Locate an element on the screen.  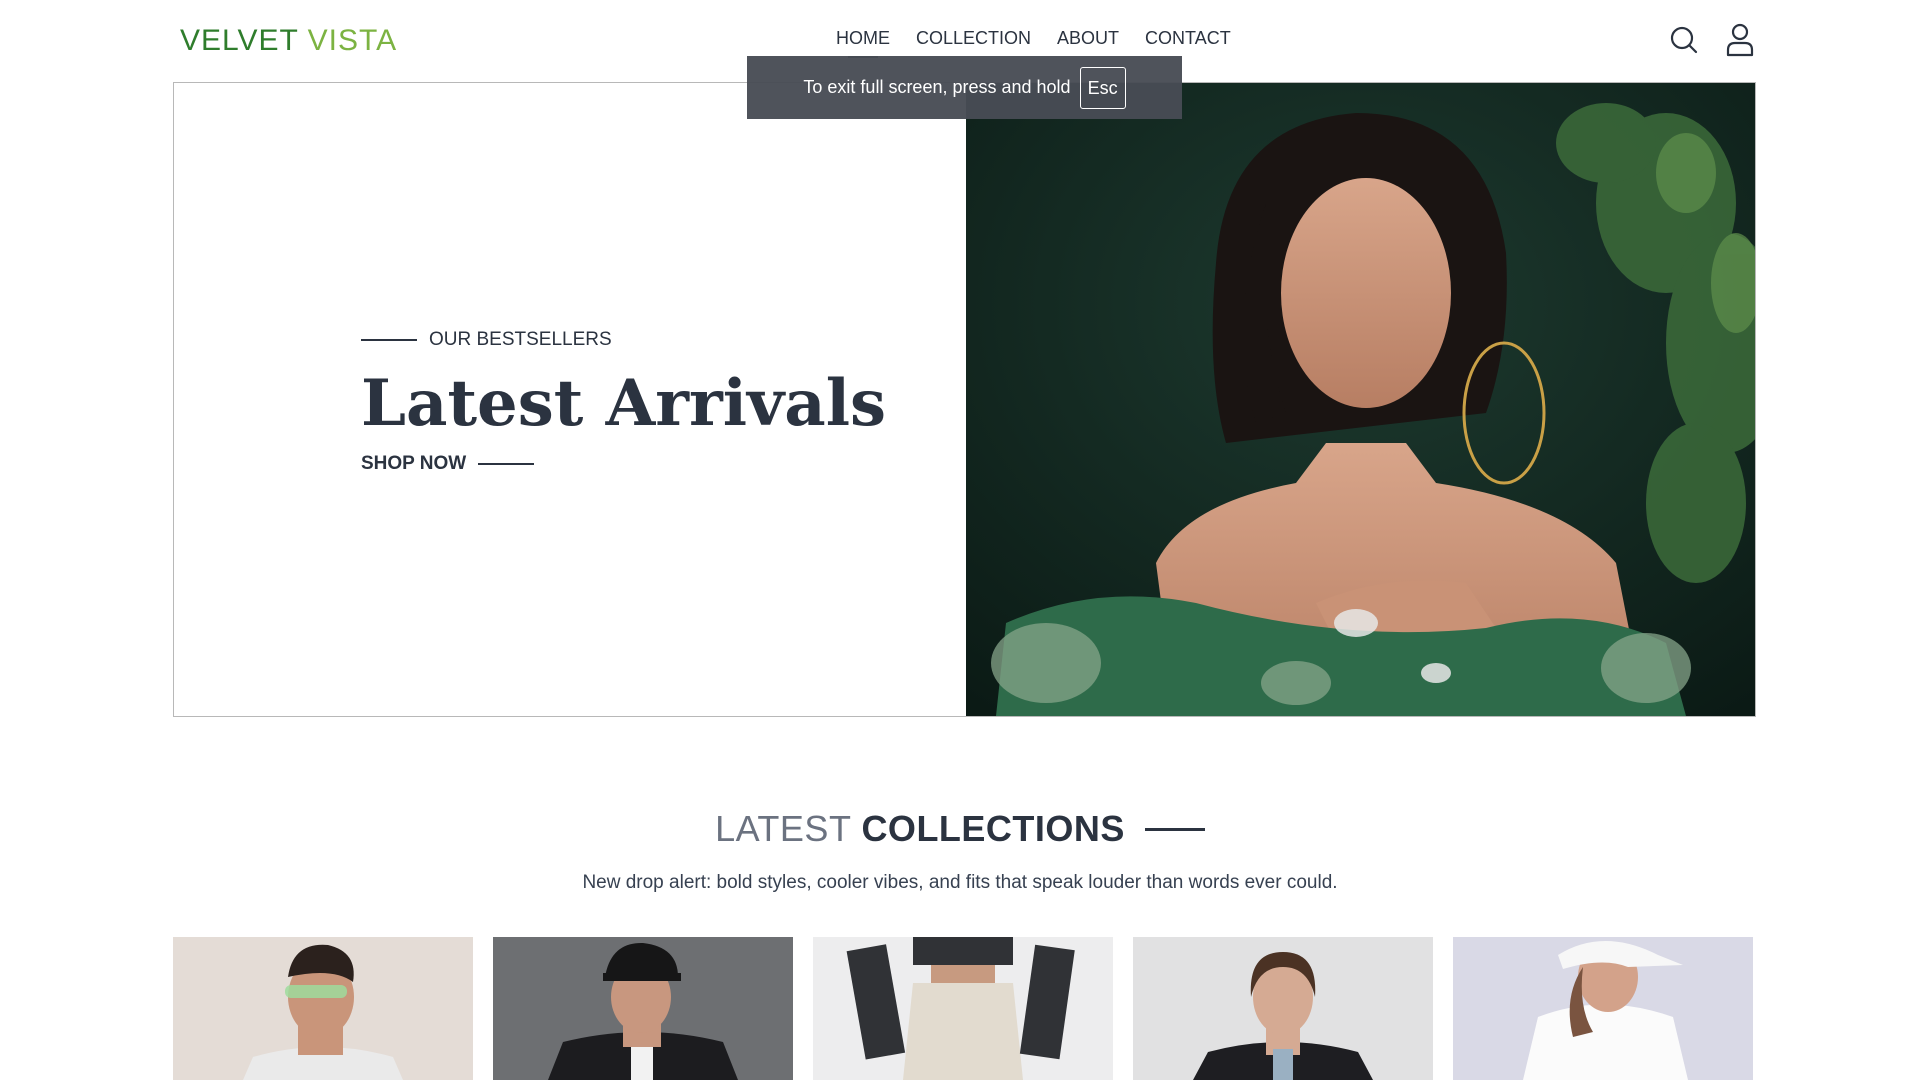
shop-now-link: SHOP NOW is located at coordinates (623, 464).